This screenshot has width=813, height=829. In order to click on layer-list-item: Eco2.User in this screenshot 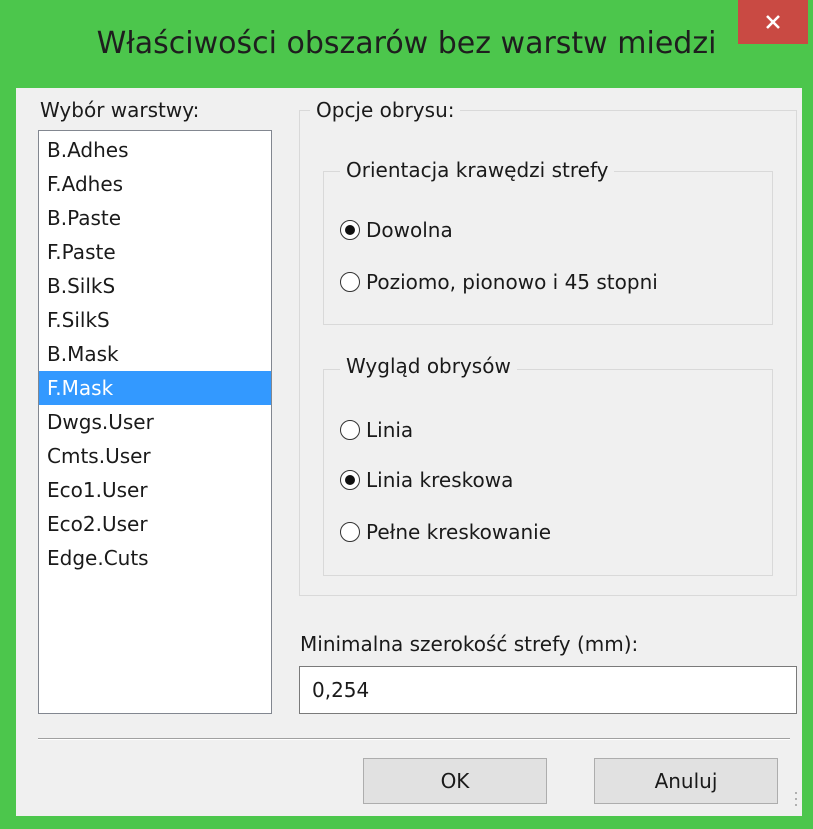, I will do `click(155, 524)`.